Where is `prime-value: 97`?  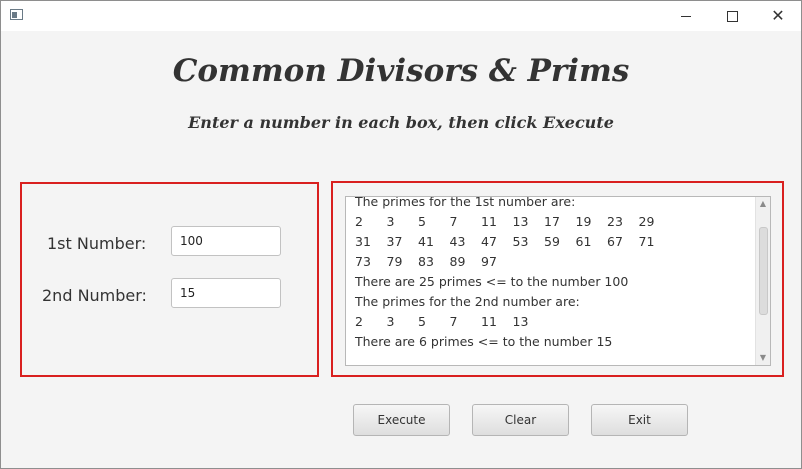
prime-value: 97 is located at coordinates (489, 261).